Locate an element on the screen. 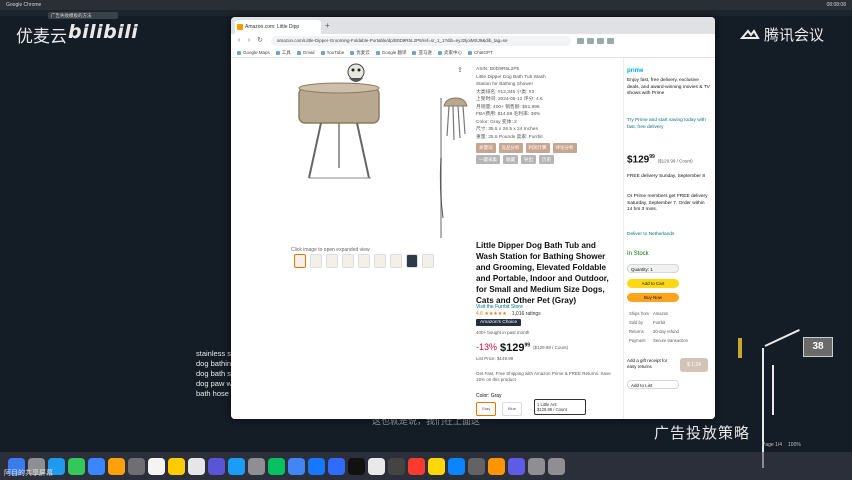  forward-icon: › is located at coordinates (249, 41).